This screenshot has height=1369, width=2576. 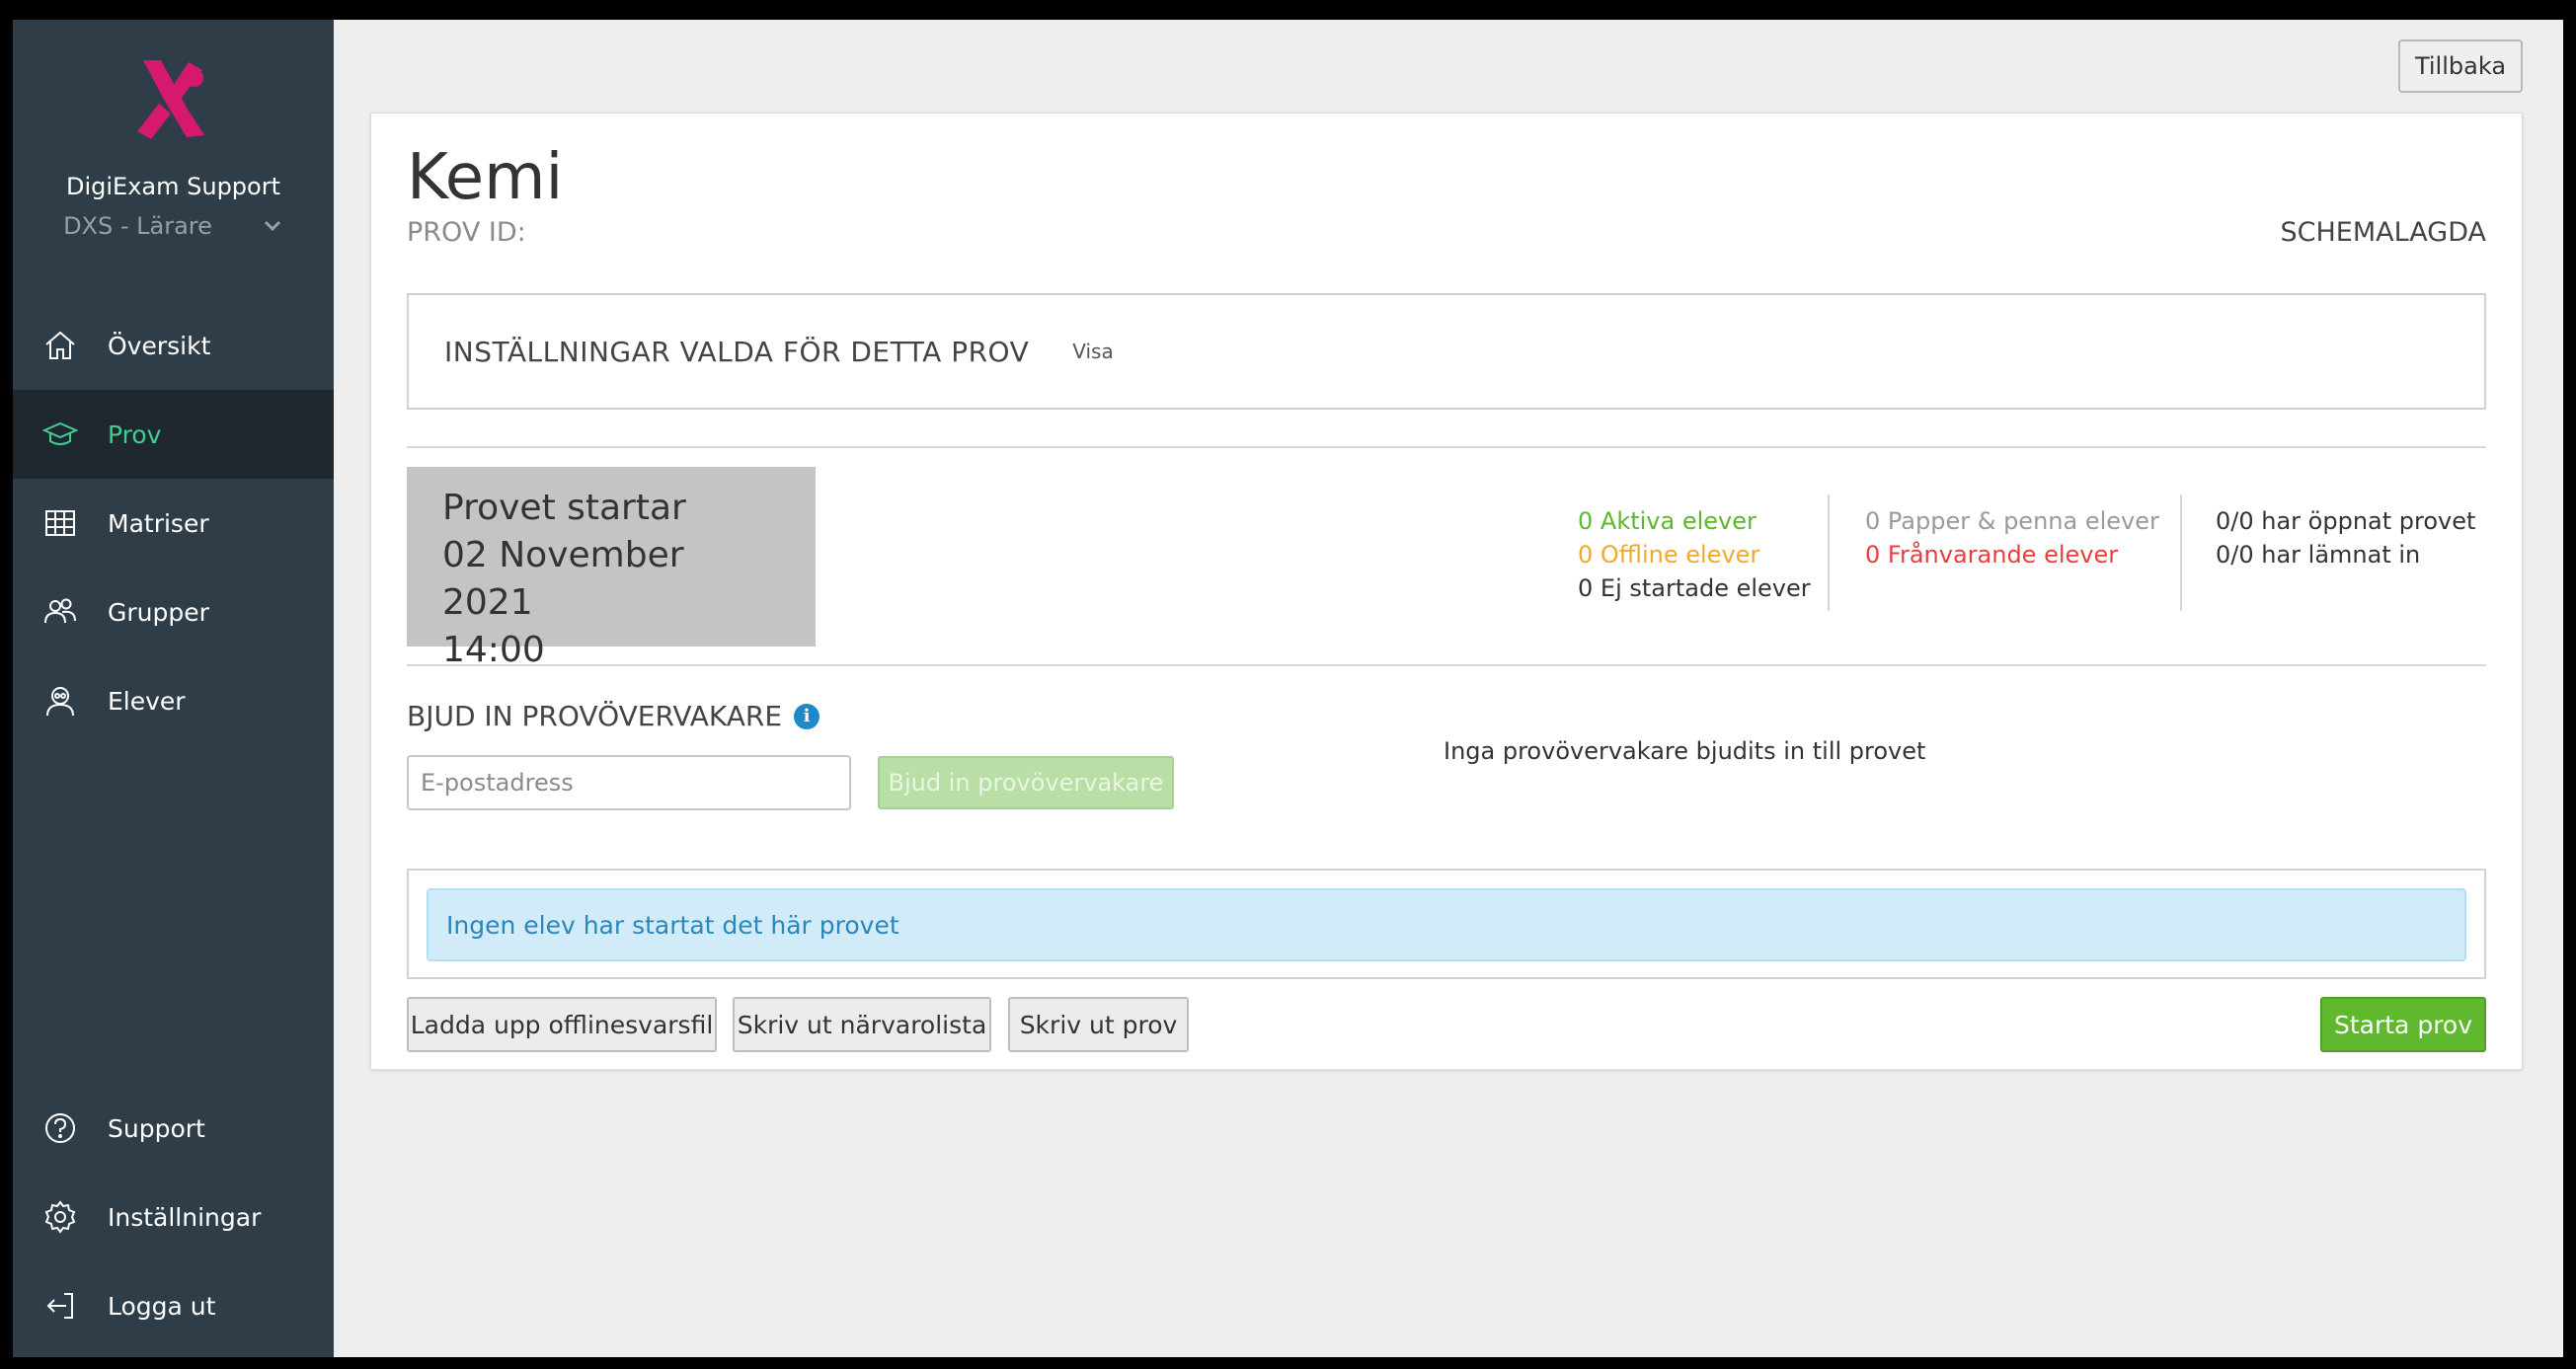 I want to click on students-panel: Ingen elev har startat det här provet, so click(x=1446, y=924).